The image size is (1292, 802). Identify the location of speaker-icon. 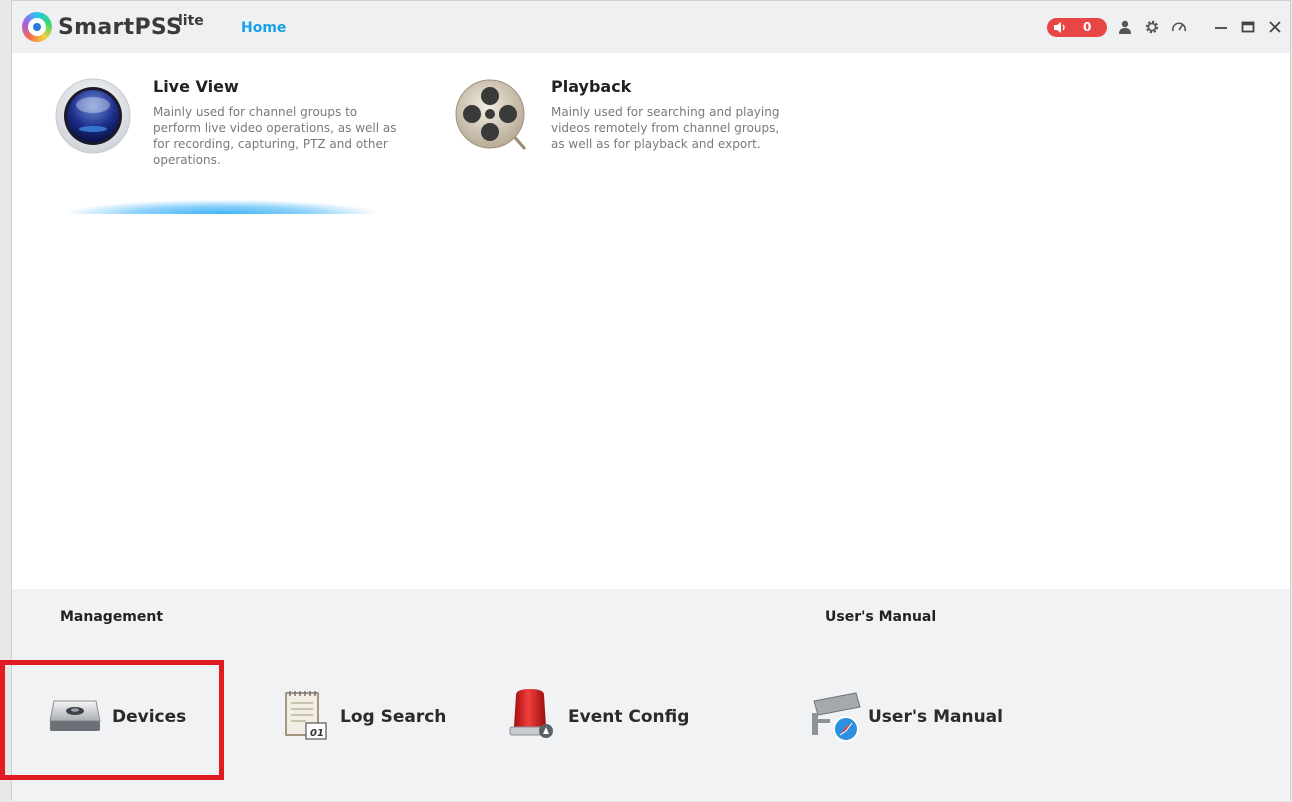
(1059, 27).